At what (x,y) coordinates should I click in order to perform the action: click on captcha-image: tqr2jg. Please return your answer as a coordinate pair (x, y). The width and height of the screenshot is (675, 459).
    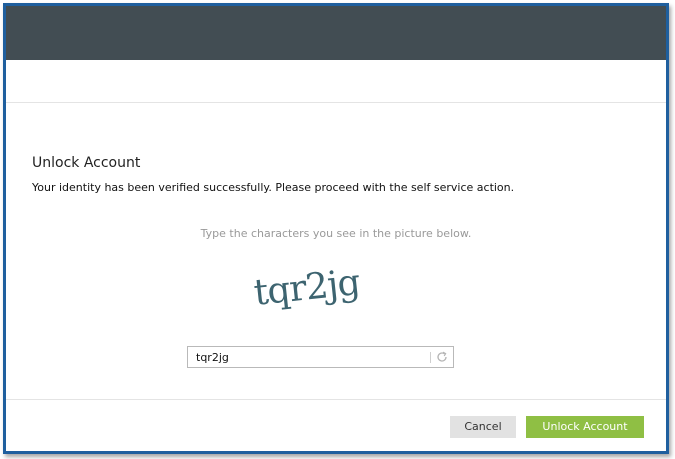
    Looking at the image, I should click on (307, 288).